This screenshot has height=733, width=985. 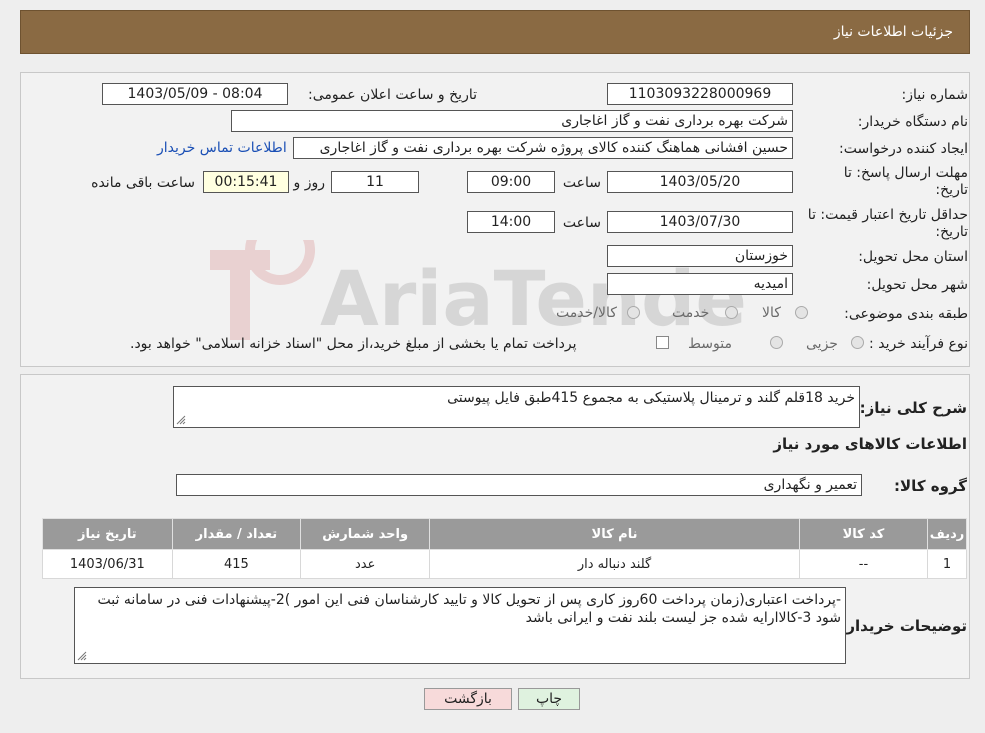 What do you see at coordinates (700, 284) in the screenshot?
I see `city-field: امیدیه` at bounding box center [700, 284].